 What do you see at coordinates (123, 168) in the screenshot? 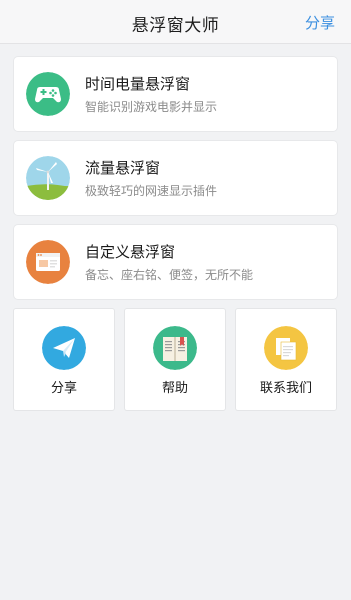
I see `card-title: 流量悬浮窗` at bounding box center [123, 168].